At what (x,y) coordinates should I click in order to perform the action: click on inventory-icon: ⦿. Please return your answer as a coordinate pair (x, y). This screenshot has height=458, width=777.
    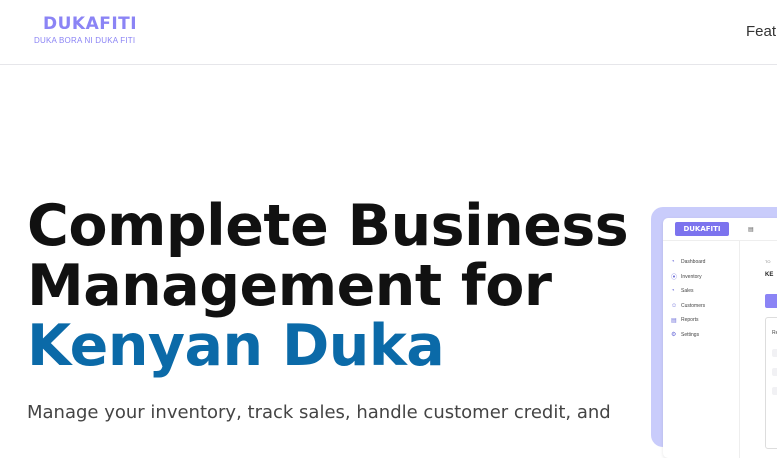
    Looking at the image, I should click on (674, 278).